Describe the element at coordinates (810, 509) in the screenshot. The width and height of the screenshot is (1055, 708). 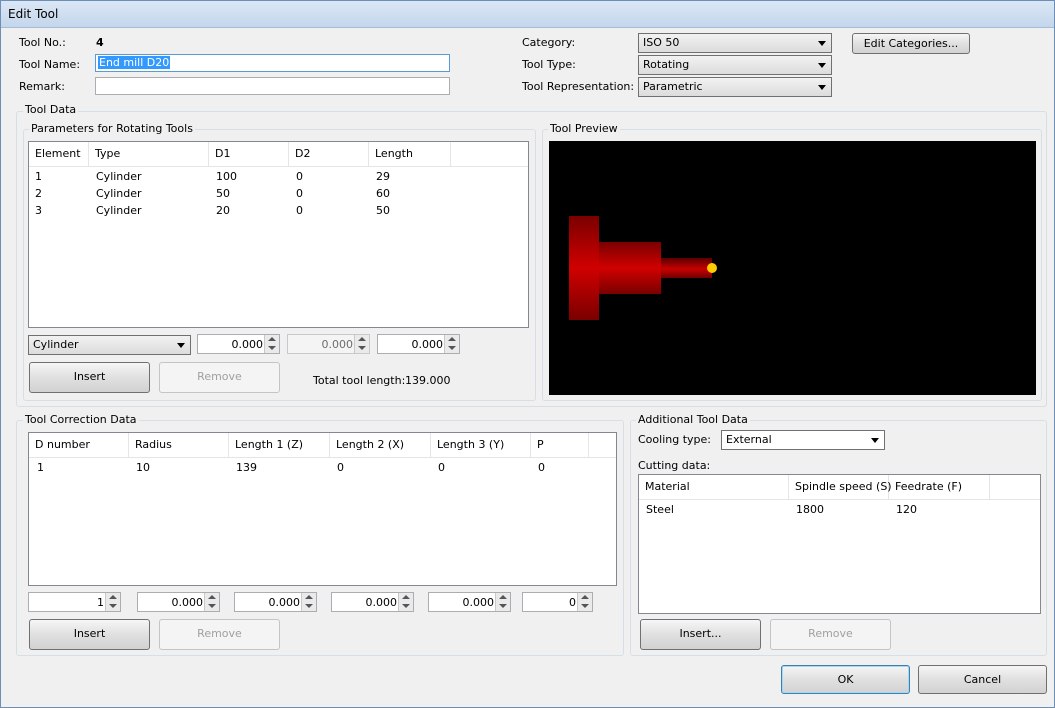
I see `table-cell: 1800` at that location.